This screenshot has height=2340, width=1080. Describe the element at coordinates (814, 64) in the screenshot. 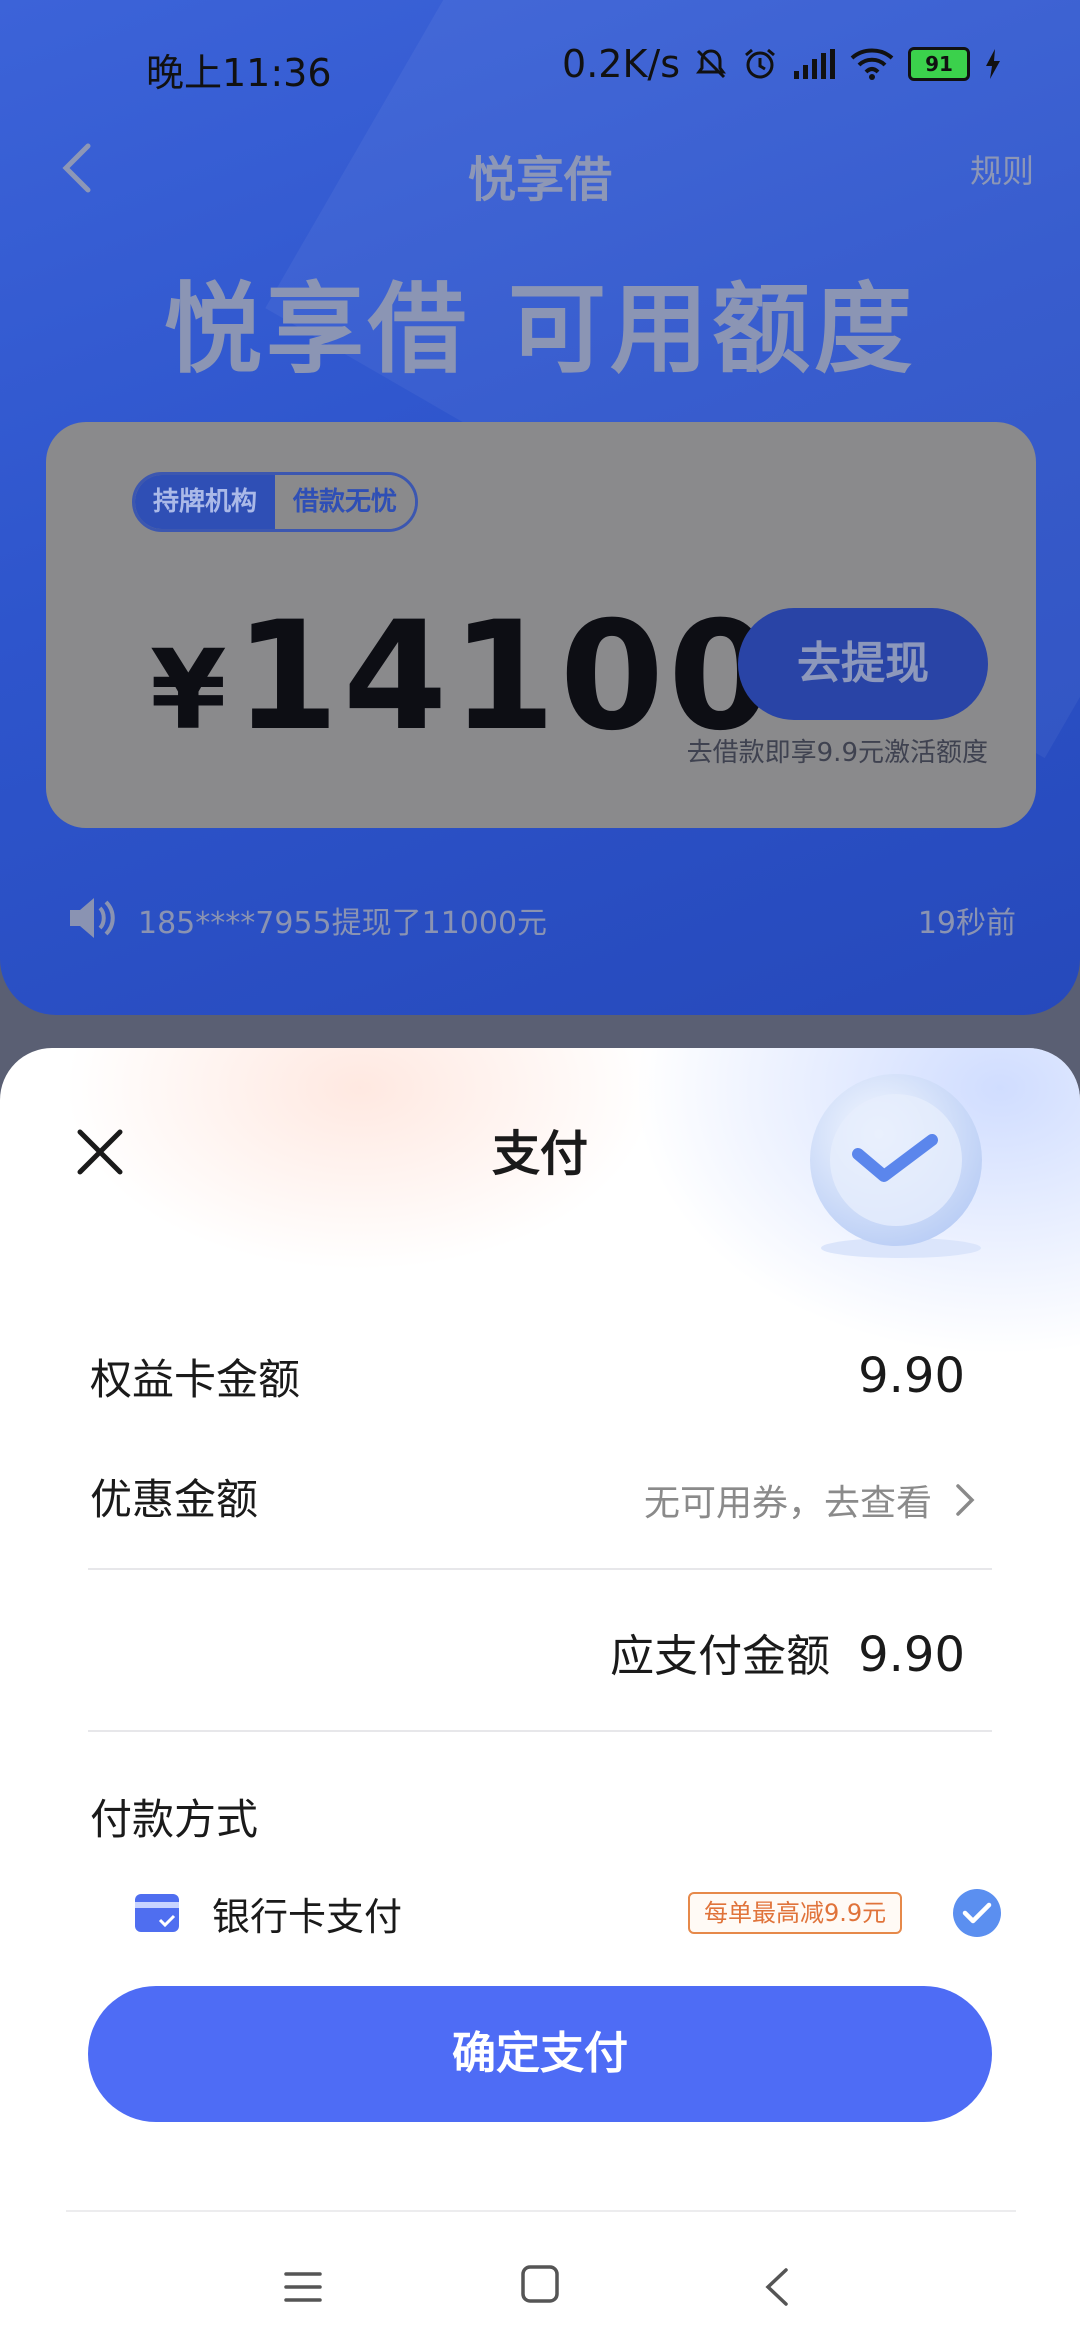

I see `signal-icon` at that location.